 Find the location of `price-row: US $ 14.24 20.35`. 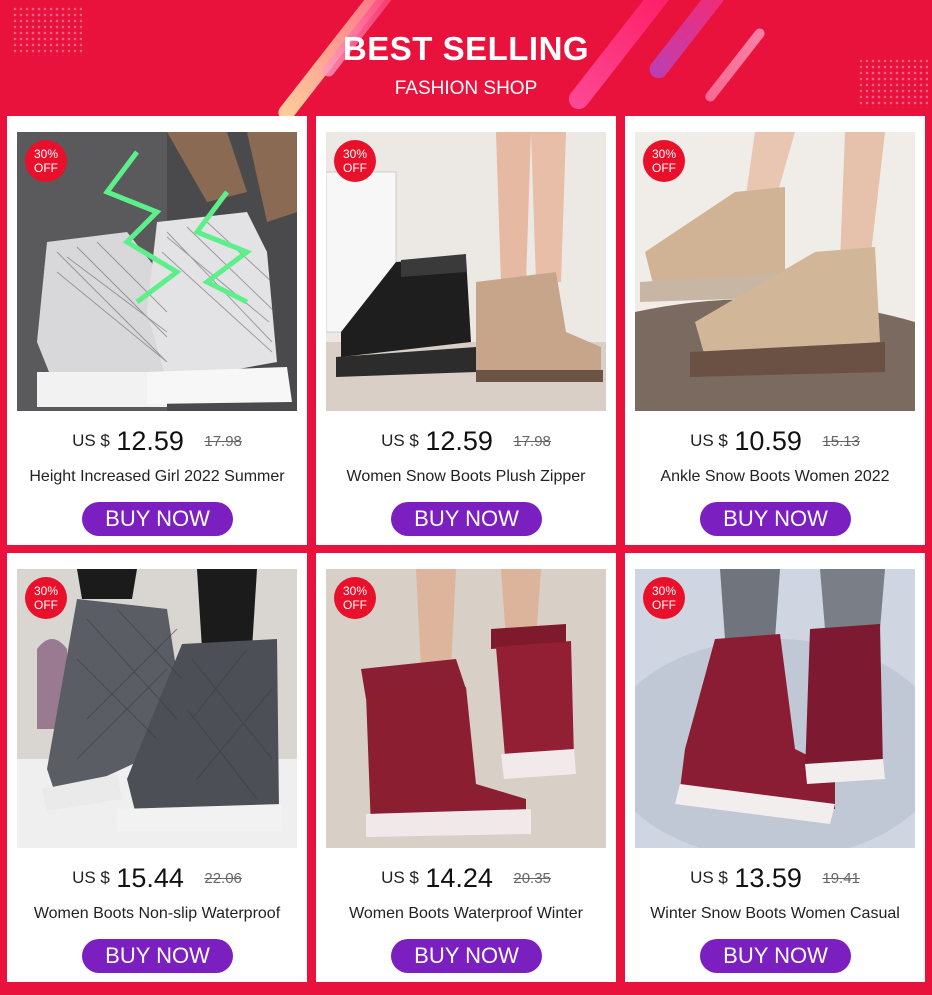

price-row: US $ 14.24 20.35 is located at coordinates (466, 878).